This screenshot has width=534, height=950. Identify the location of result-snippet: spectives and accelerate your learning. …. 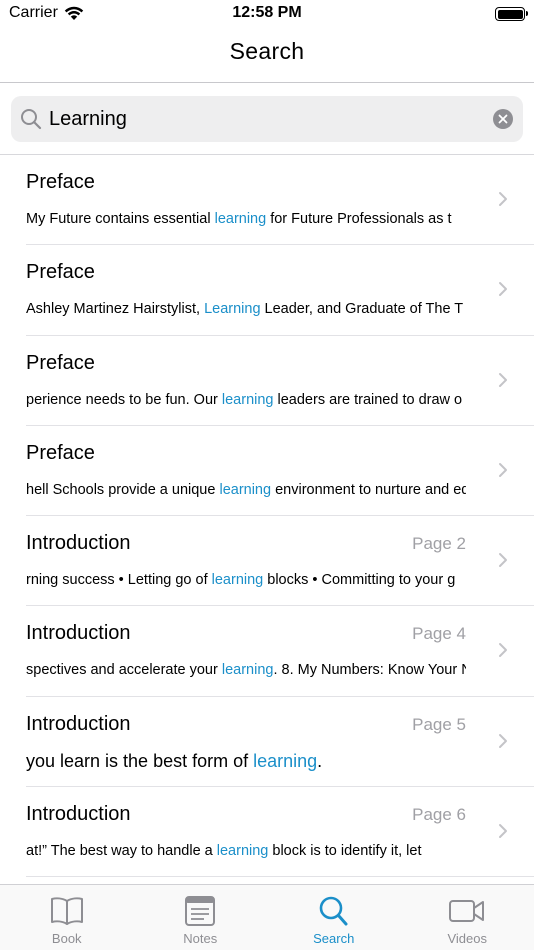
(246, 670).